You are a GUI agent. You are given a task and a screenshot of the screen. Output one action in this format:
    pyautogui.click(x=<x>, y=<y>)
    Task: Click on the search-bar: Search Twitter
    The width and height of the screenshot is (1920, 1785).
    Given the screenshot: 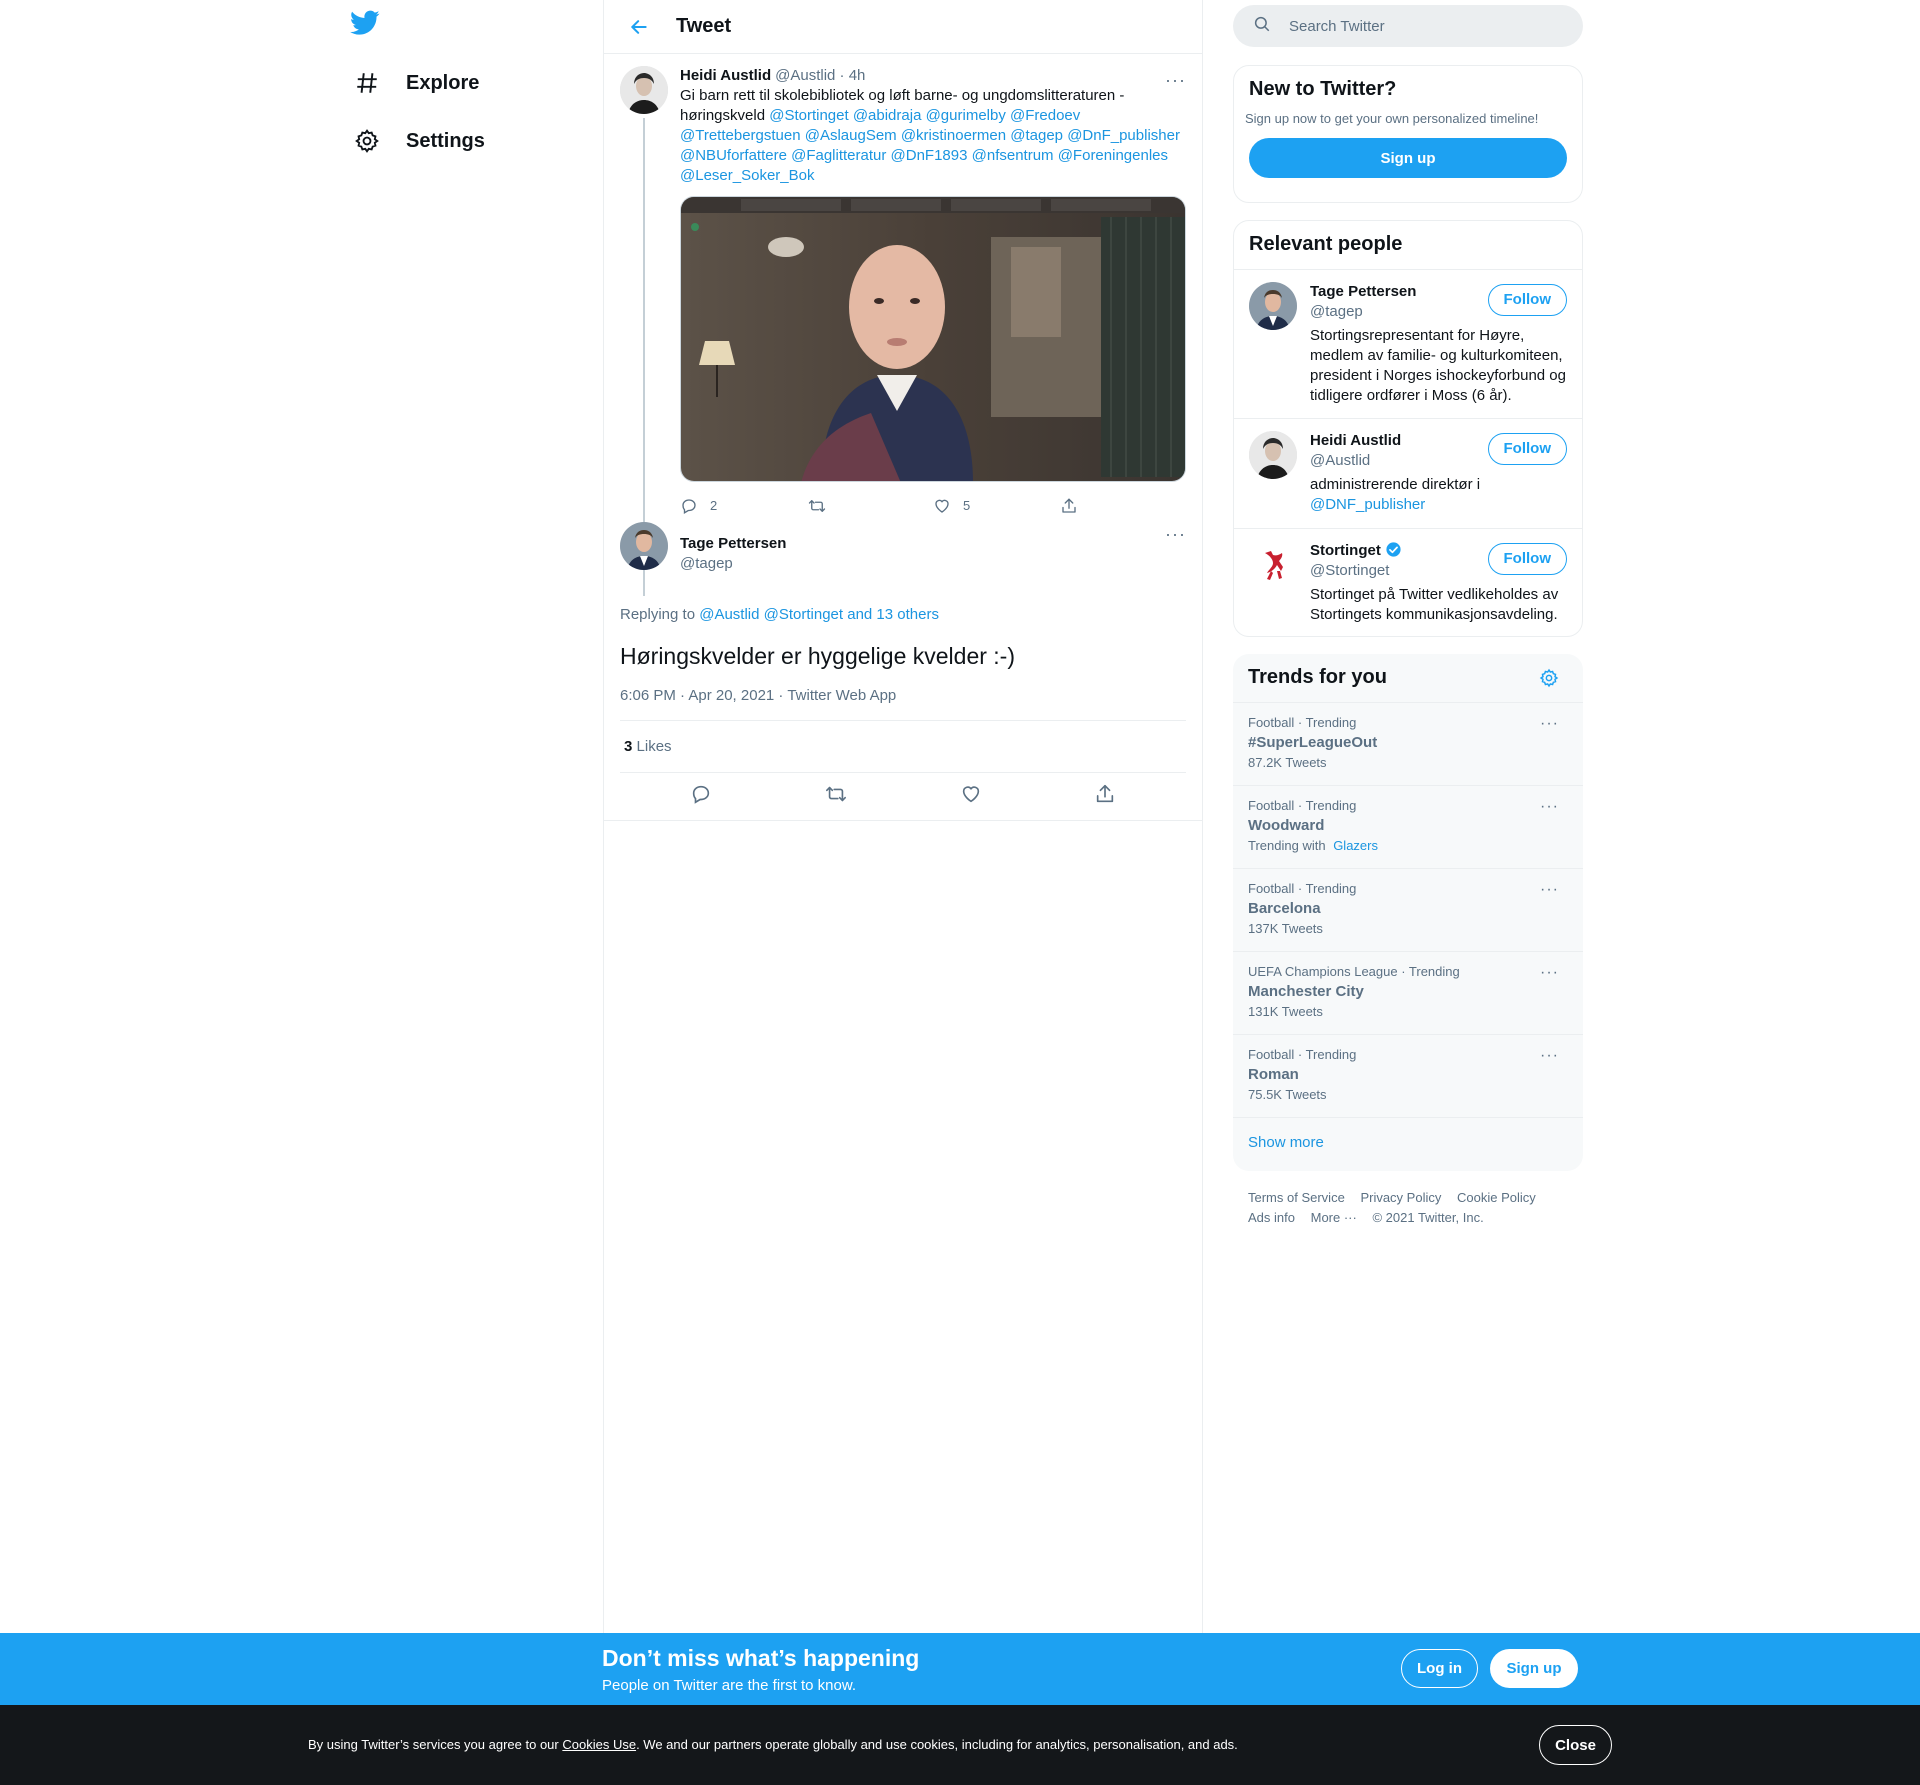 What is the action you would take?
    pyautogui.click(x=1408, y=26)
    